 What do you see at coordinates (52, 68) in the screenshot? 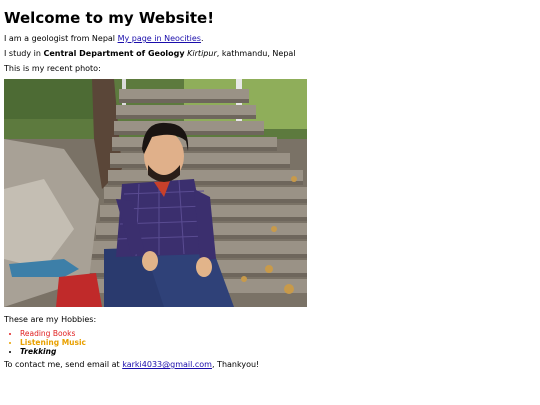
I see `photo-caption: This is my recent photo:` at bounding box center [52, 68].